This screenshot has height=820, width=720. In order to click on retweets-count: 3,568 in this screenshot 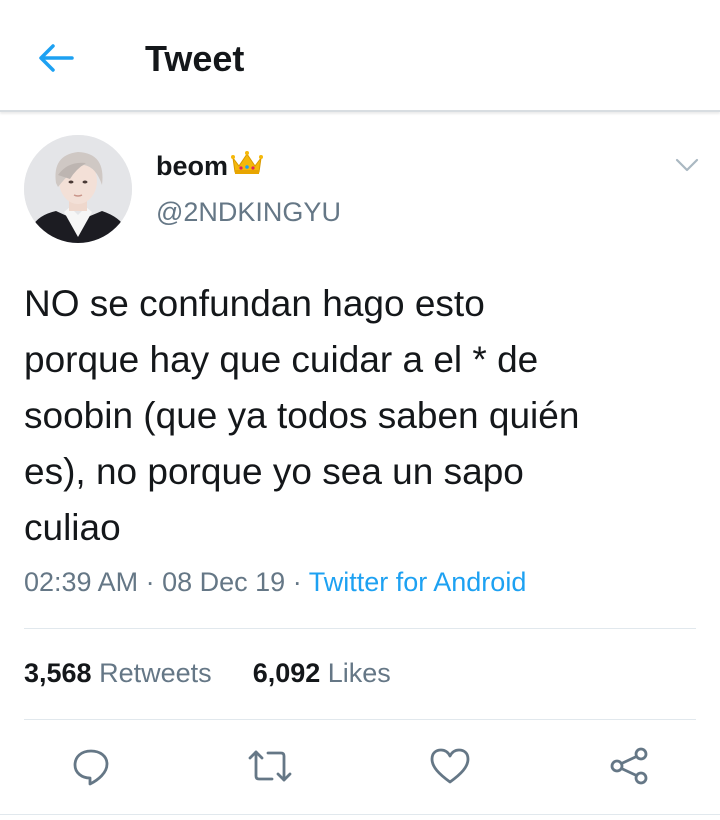, I will do `click(58, 673)`.